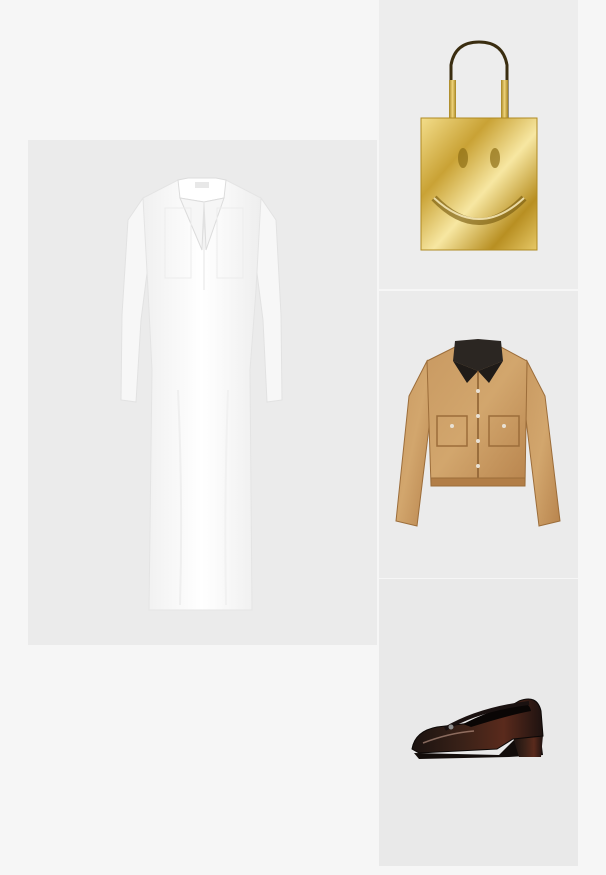 The height and width of the screenshot is (875, 606). I want to click on gold-smiley-tote-image, so click(479, 145).